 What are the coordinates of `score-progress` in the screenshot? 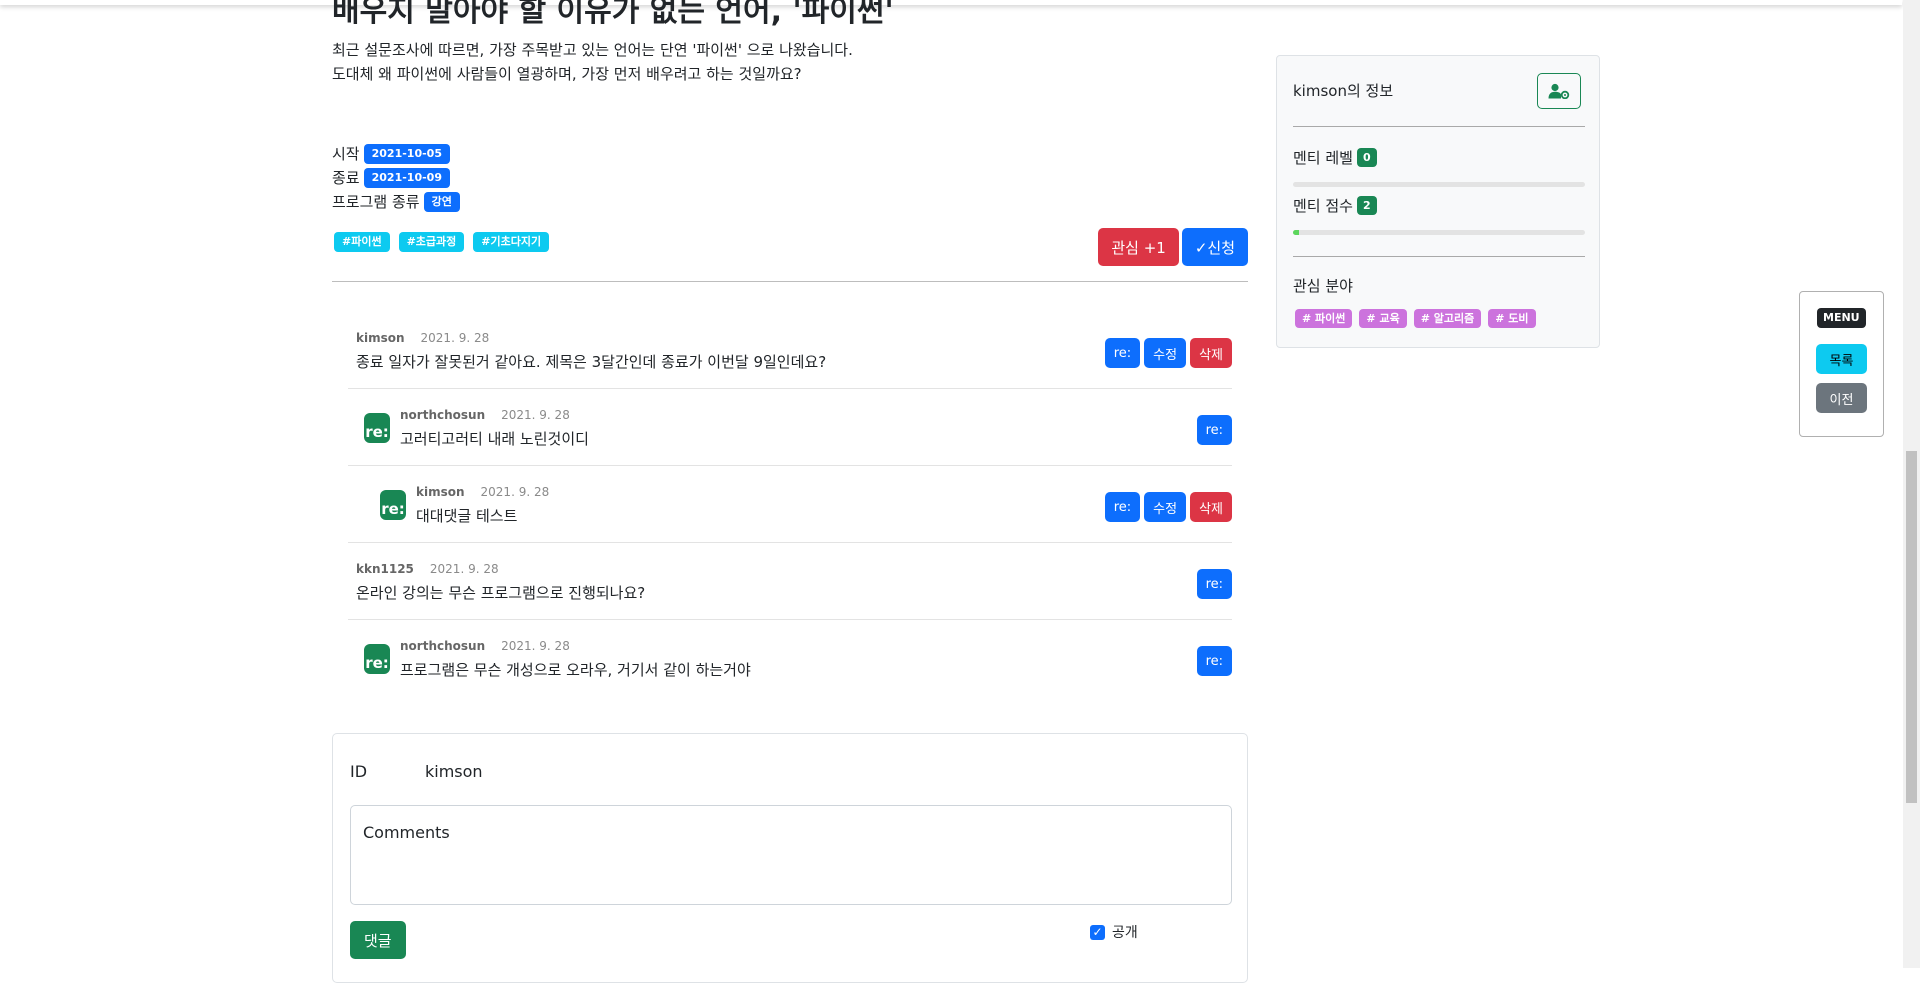 It's located at (1439, 232).